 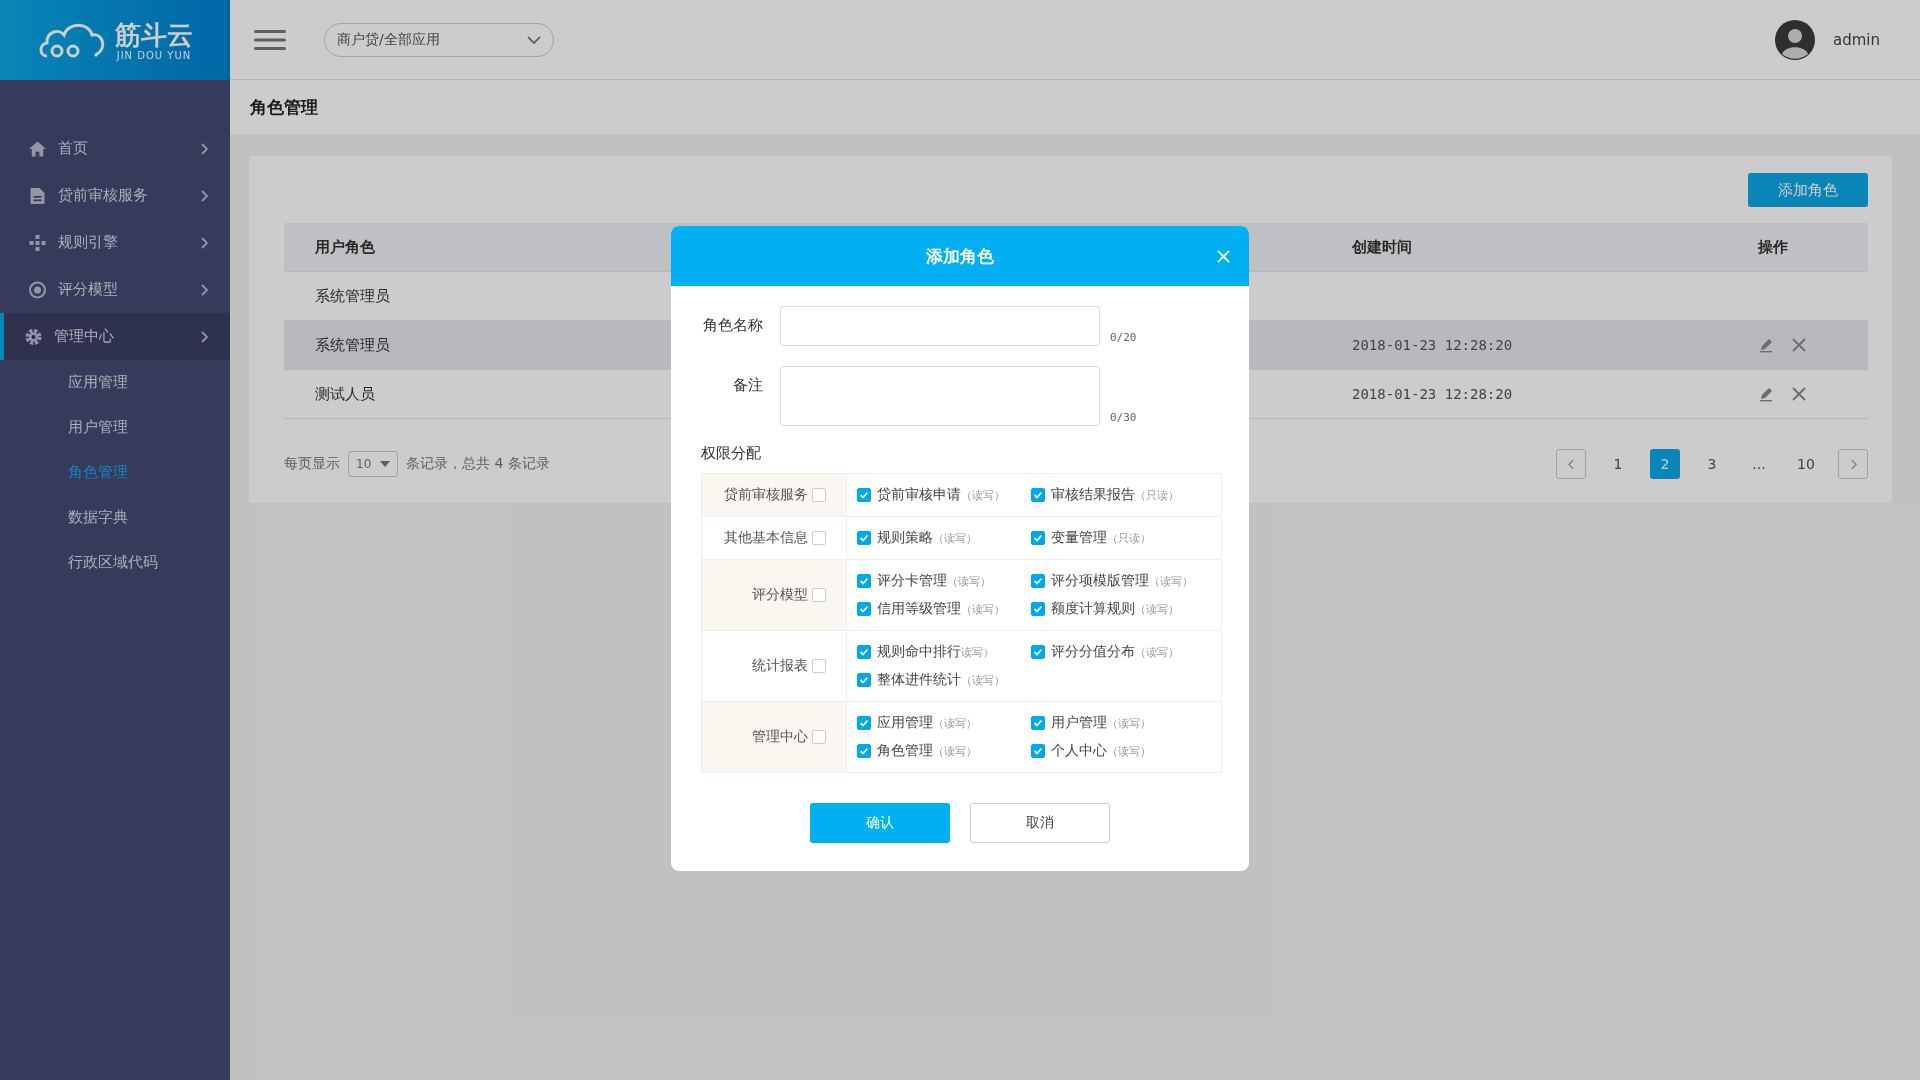 I want to click on dialog-title: 添加角色, so click(x=960, y=256).